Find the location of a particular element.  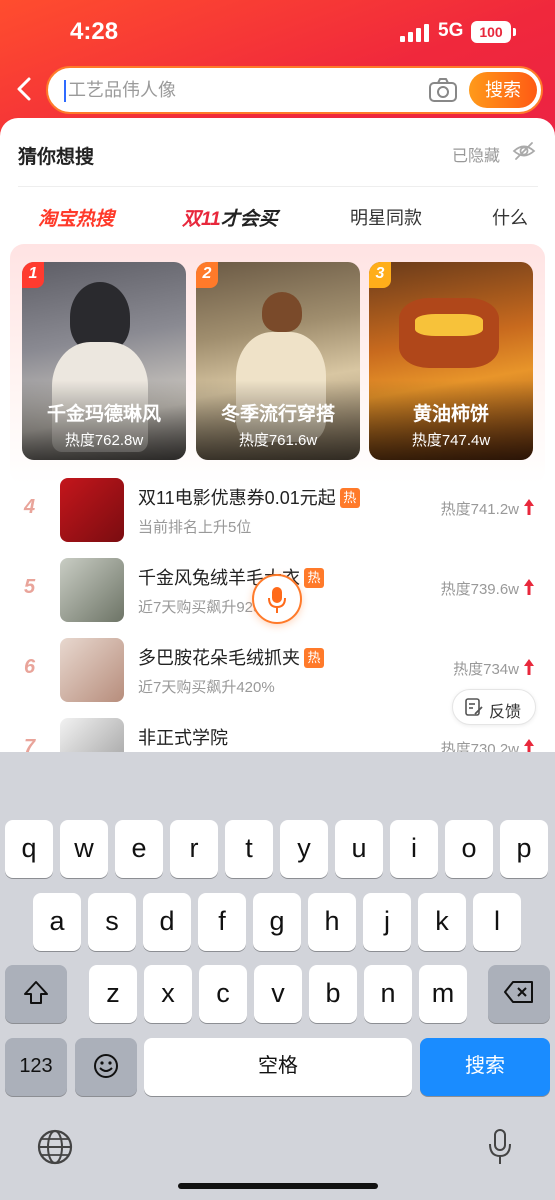

network-type: 5G is located at coordinates (451, 30).